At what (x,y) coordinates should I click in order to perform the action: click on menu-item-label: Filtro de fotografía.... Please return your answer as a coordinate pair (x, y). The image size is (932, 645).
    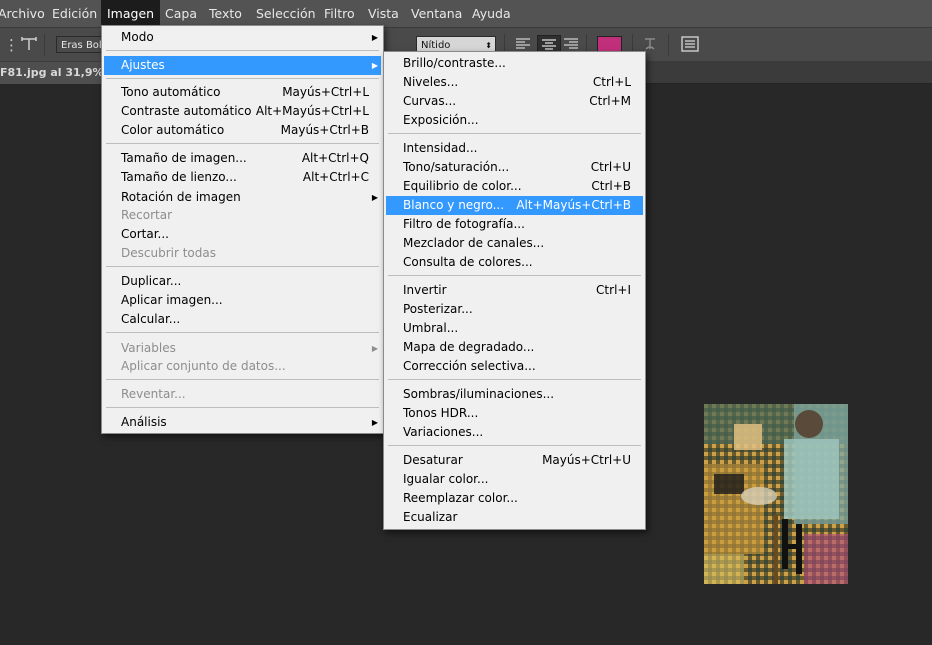
    Looking at the image, I should click on (464, 224).